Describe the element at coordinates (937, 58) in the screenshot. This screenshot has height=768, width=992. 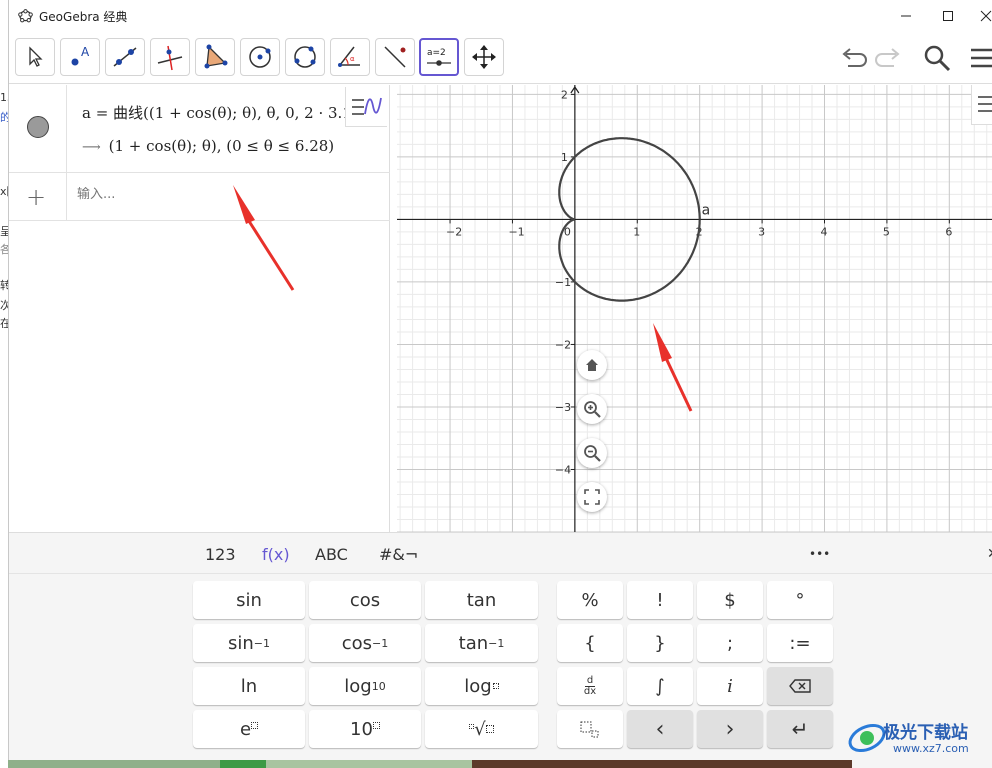
I see `search-button` at that location.